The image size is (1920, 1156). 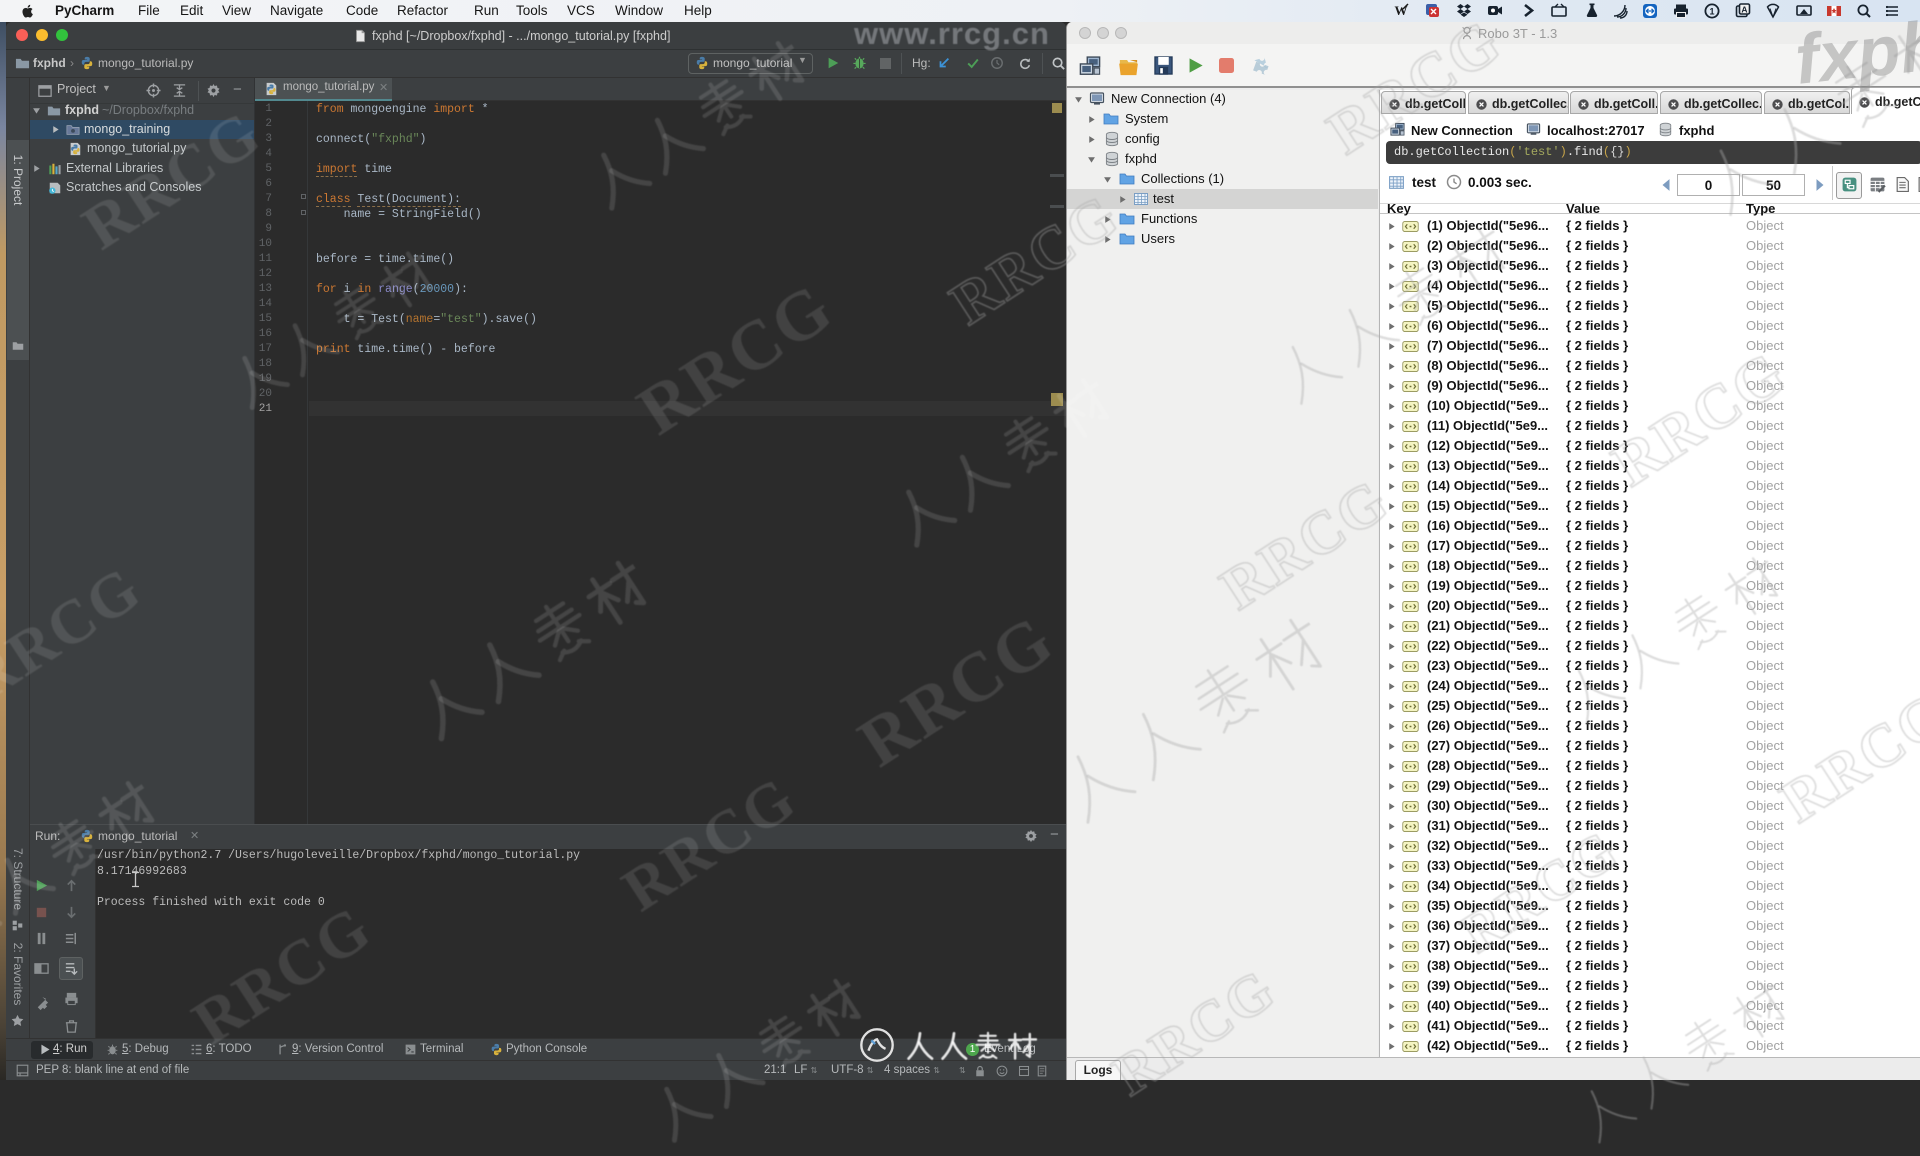 I want to click on svg-text: A, so click(x=1744, y=9).